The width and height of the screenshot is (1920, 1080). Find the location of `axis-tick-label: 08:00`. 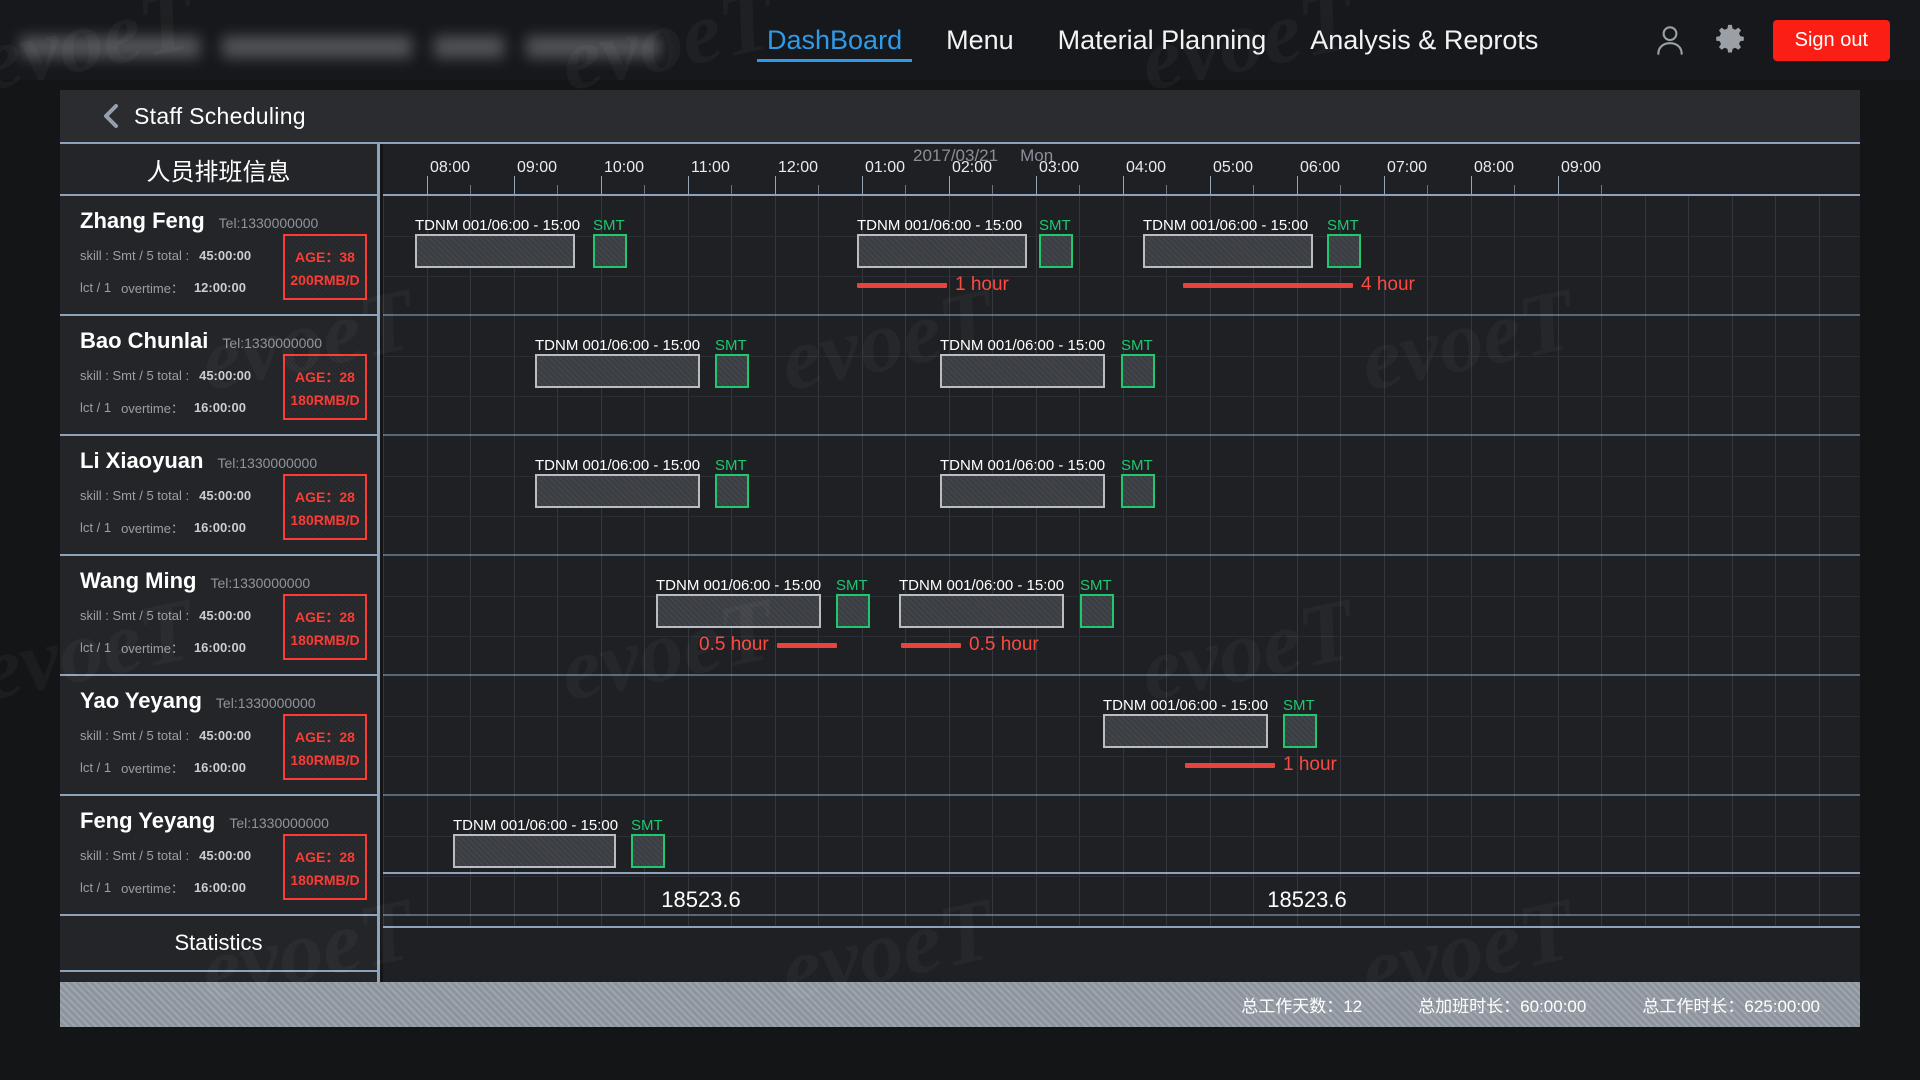

axis-tick-label: 08:00 is located at coordinates (450, 167).